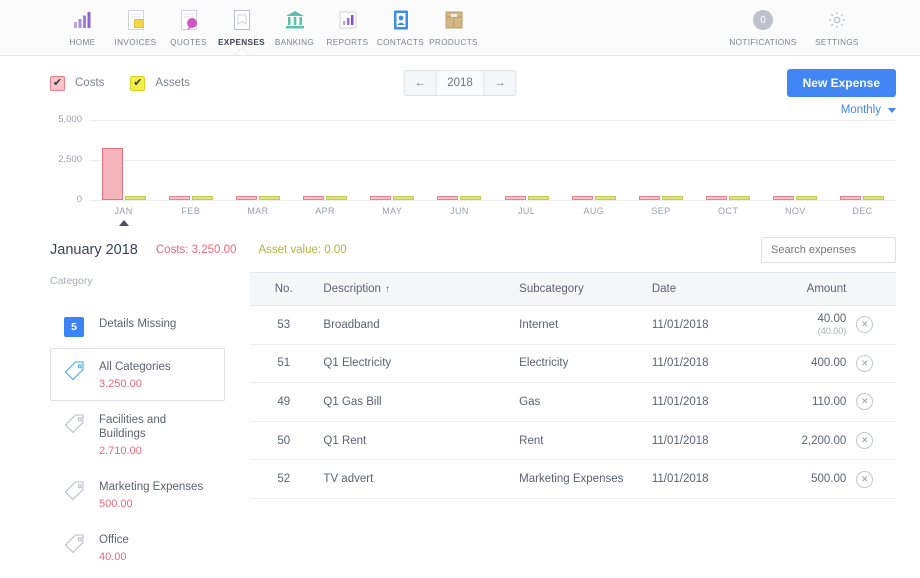 Image resolution: width=920 pixels, height=578 pixels. What do you see at coordinates (400, 23) in the screenshot?
I see `nav-item-contacts: CONTACTS` at bounding box center [400, 23].